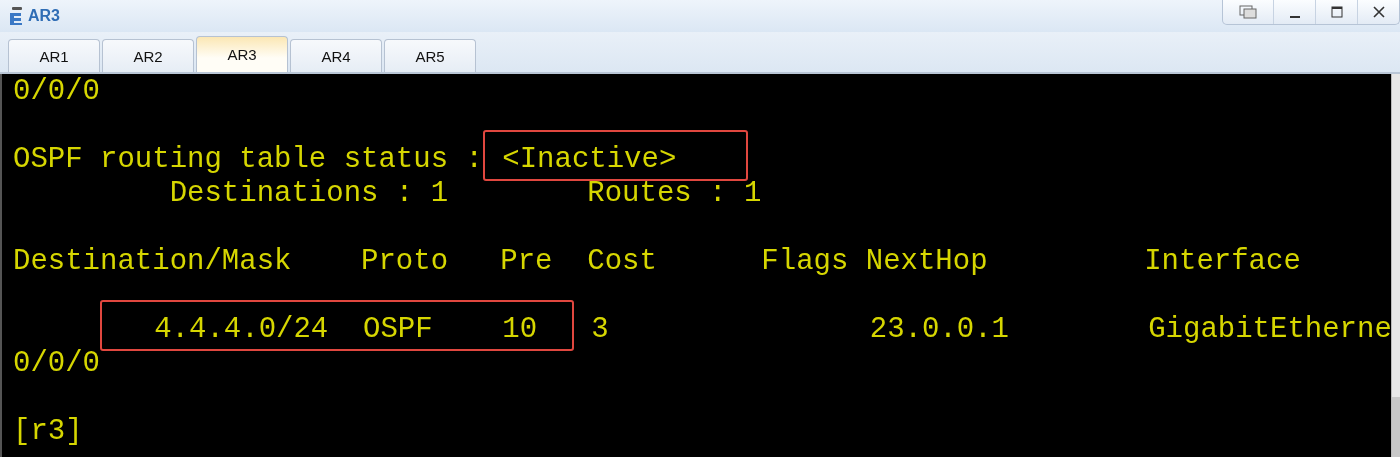 This screenshot has width=1400, height=457. I want to click on router-icon, so click(16, 16).